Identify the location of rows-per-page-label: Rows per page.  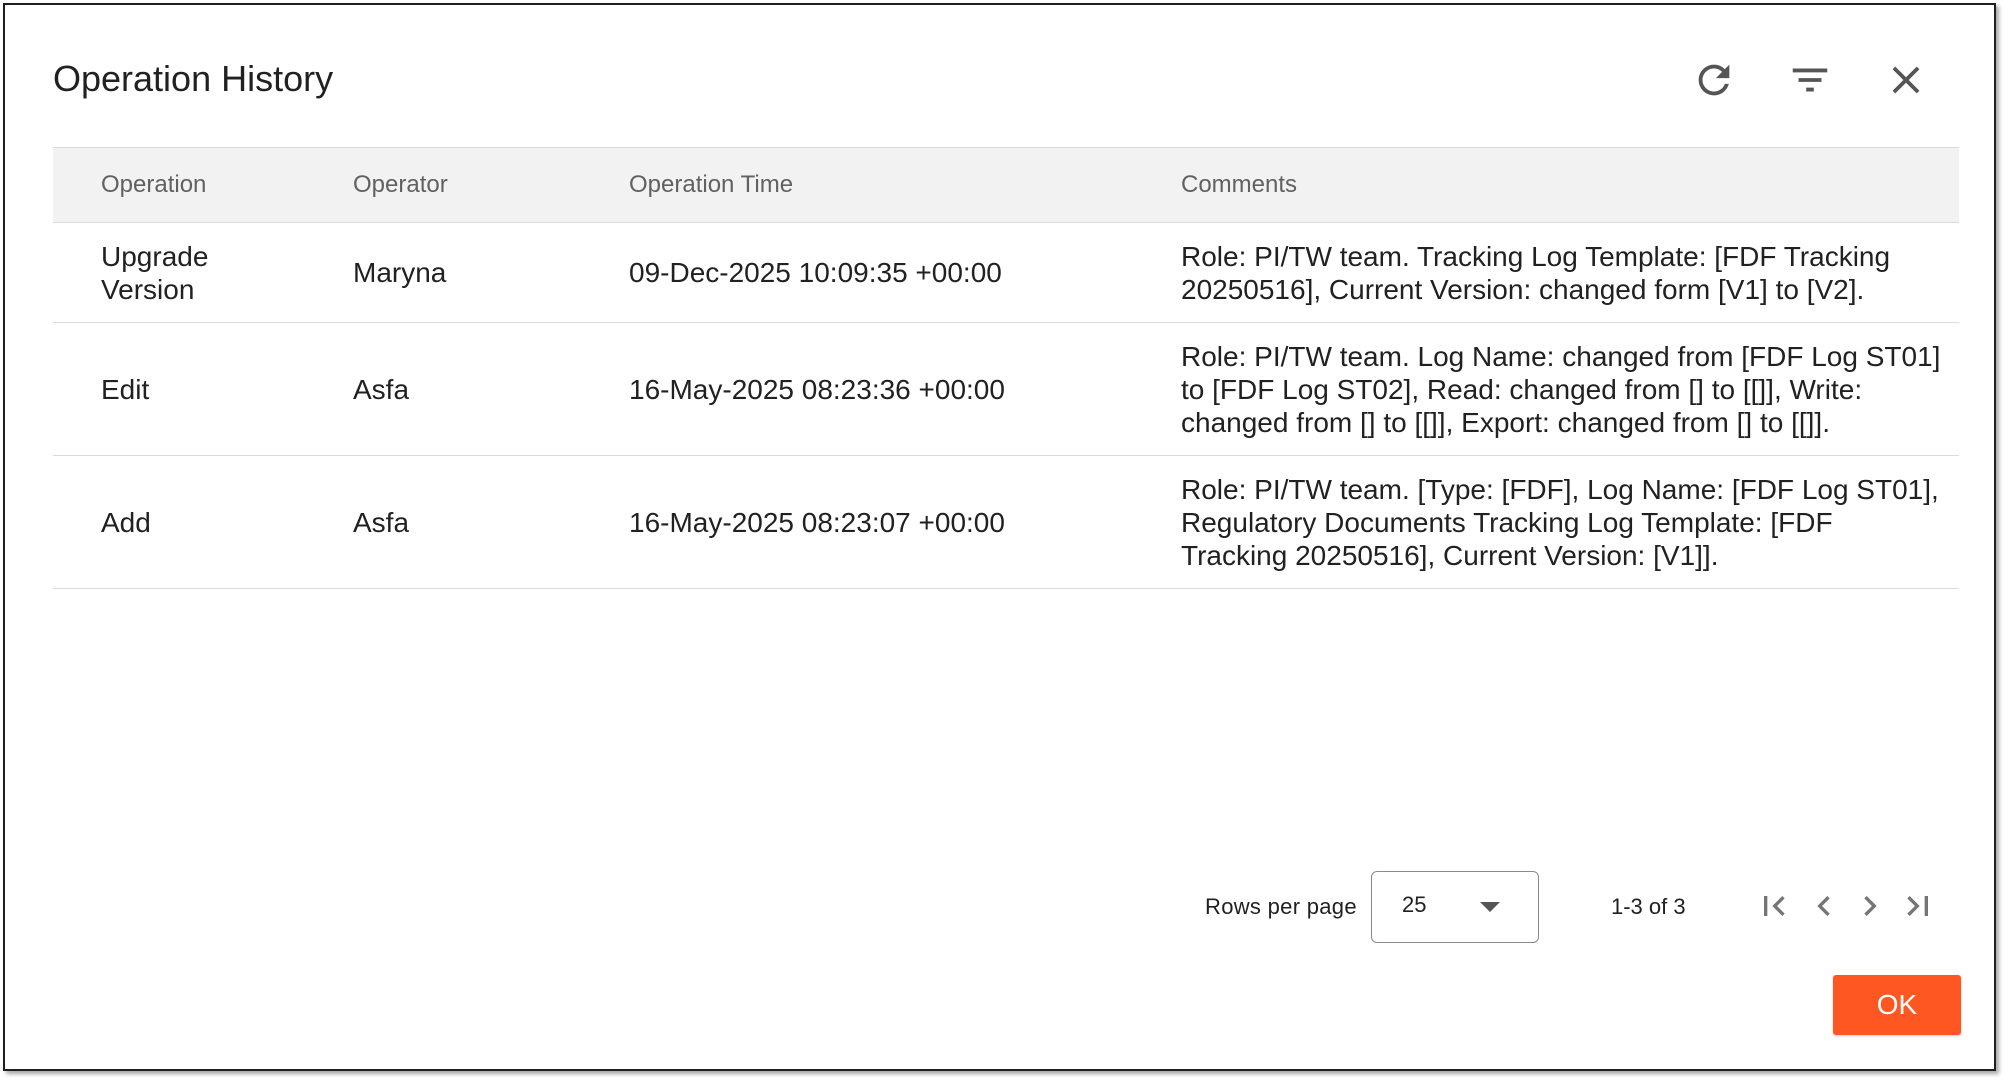
(1281, 906).